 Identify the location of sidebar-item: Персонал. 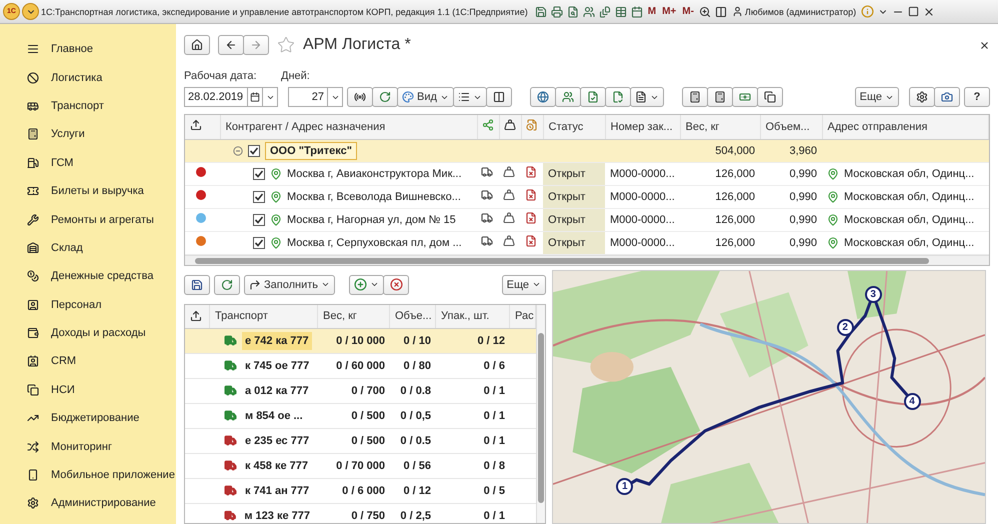
(88, 304).